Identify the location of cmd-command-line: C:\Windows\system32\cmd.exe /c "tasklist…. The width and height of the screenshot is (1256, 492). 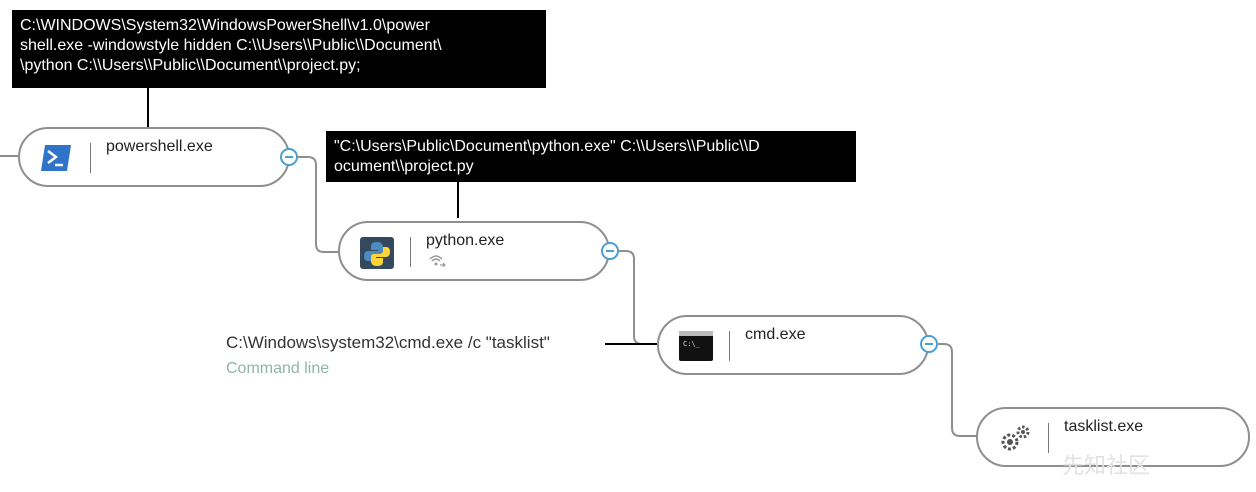
(388, 342).